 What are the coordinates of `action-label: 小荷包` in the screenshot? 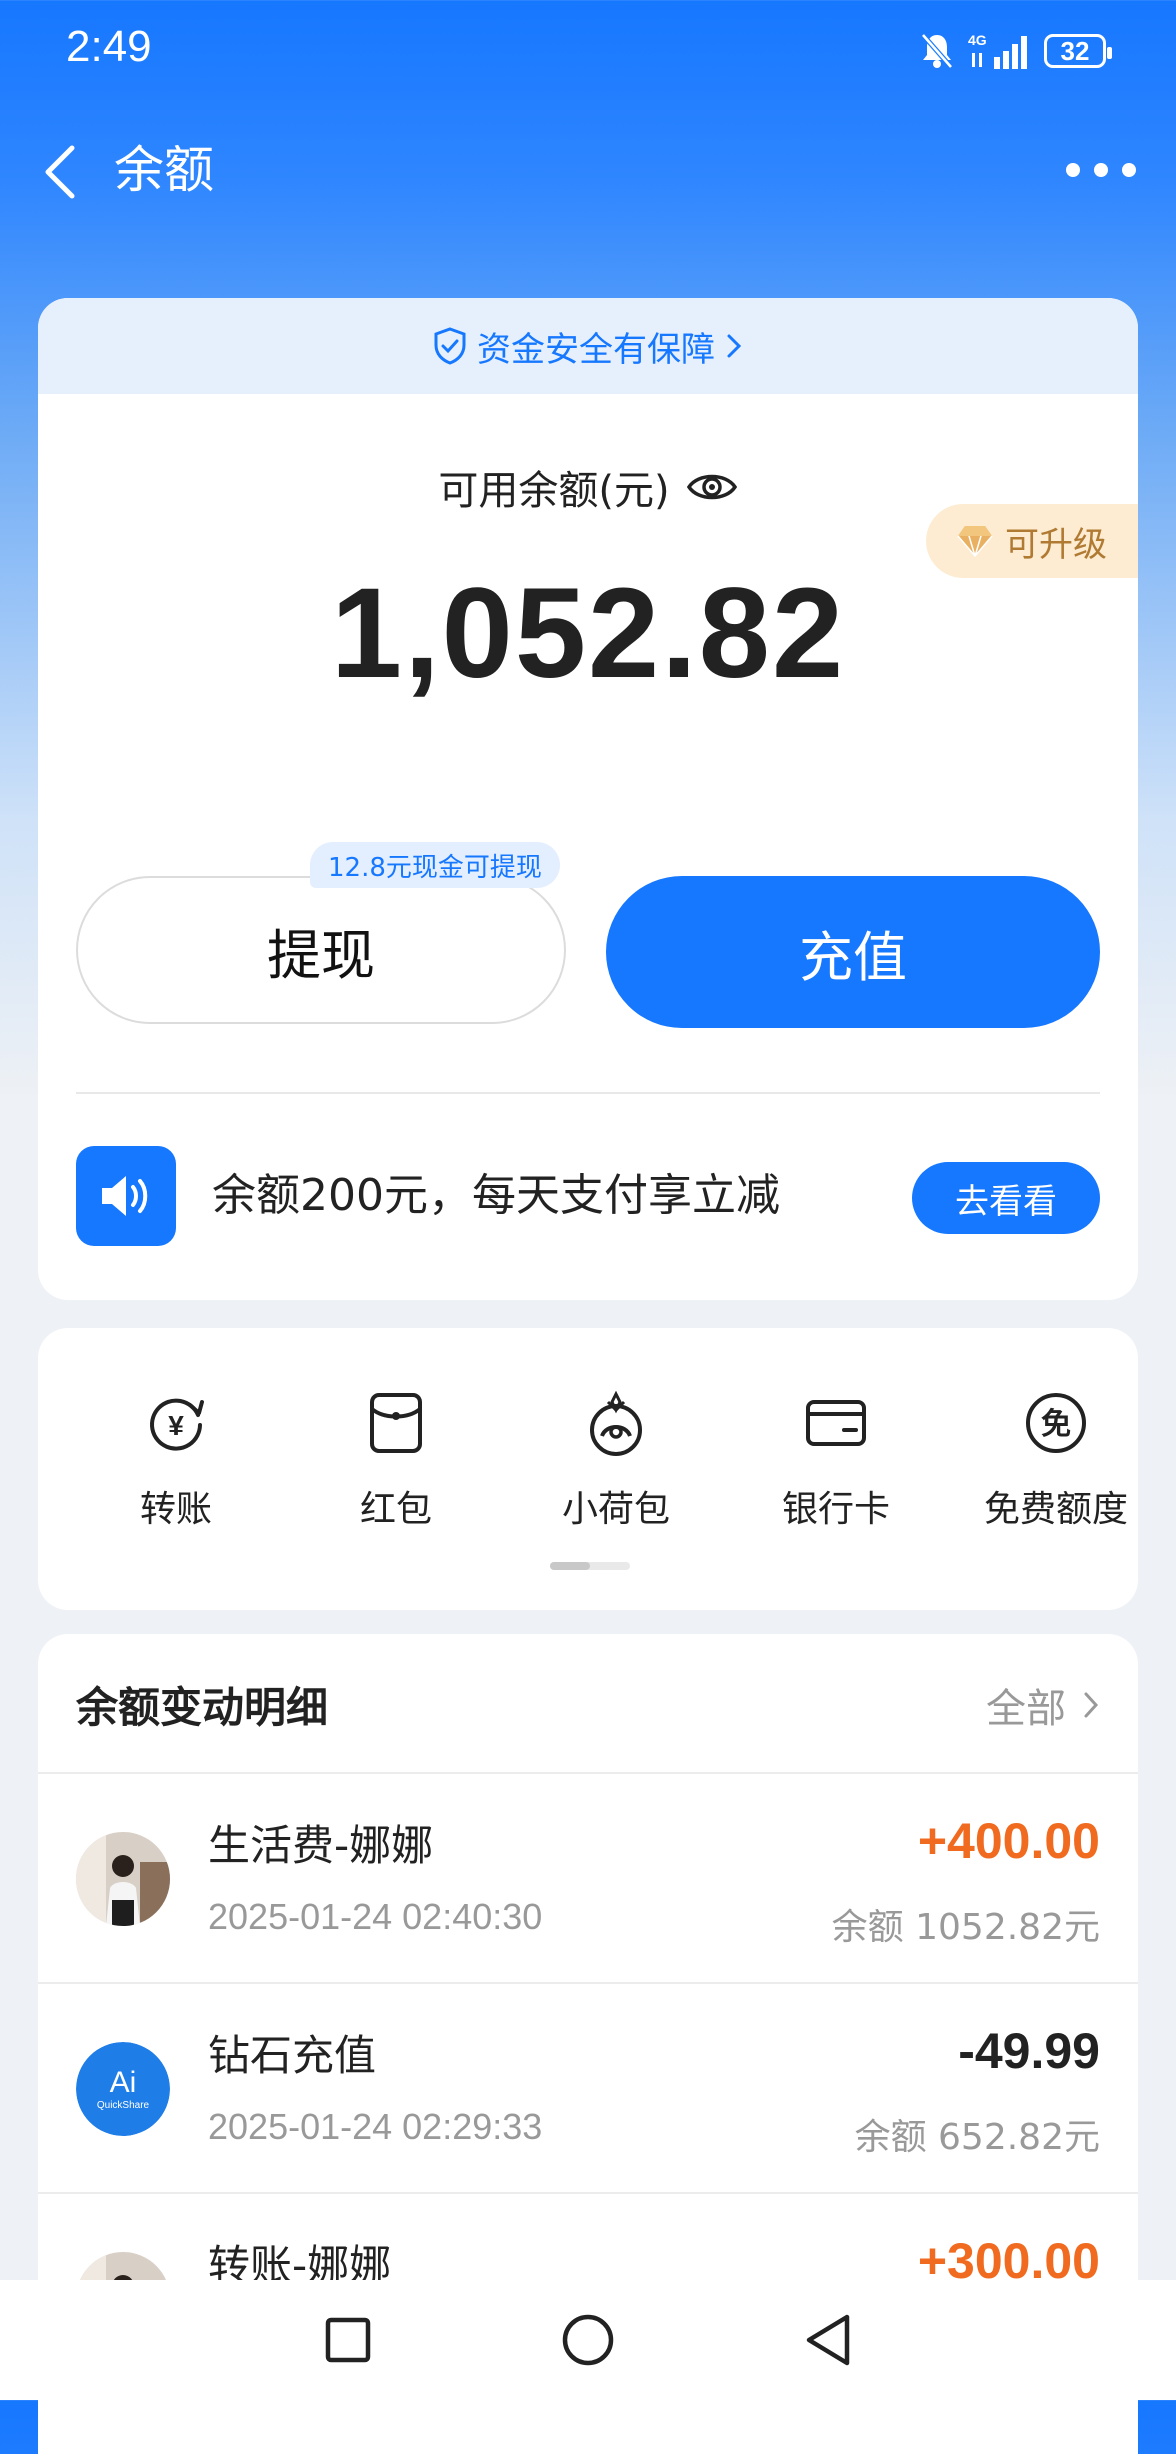 It's located at (615, 1509).